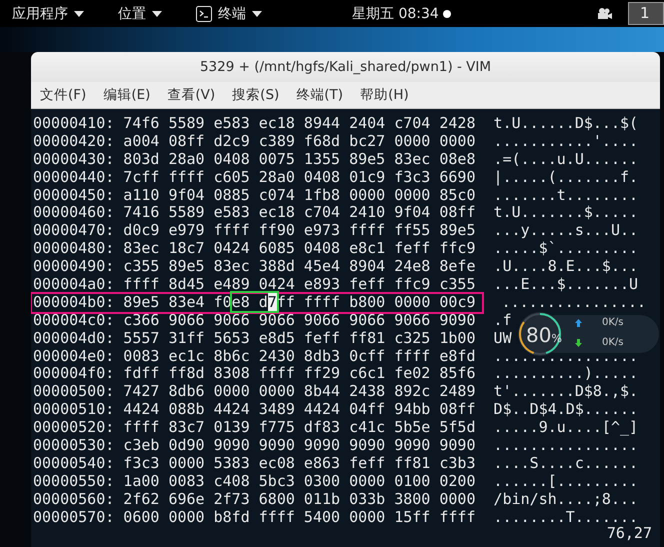 The image size is (664, 547). I want to click on usage-gauge, so click(540, 334).